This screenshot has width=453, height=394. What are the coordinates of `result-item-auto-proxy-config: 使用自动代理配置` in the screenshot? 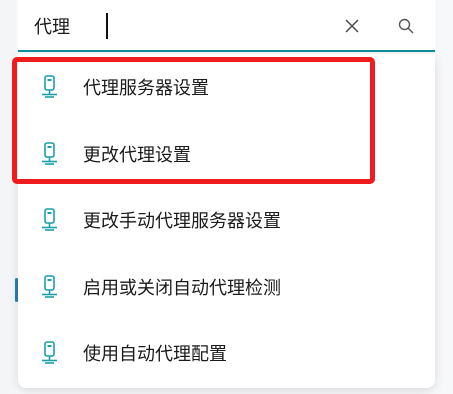 It's located at (226, 353).